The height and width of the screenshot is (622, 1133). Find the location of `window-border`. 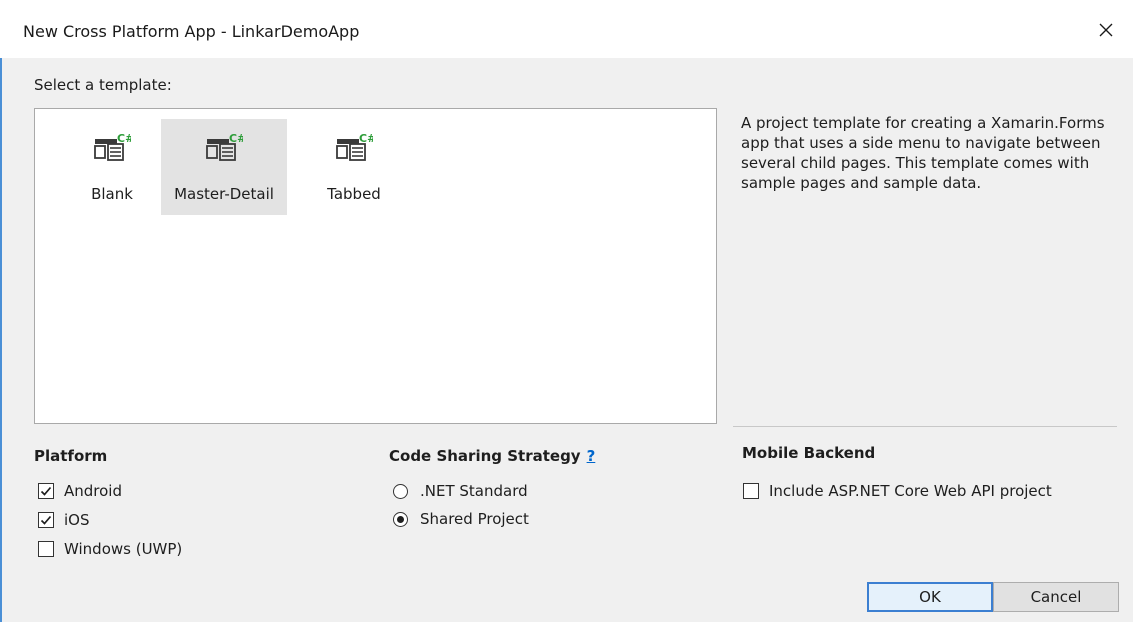

window-border is located at coordinates (1, 340).